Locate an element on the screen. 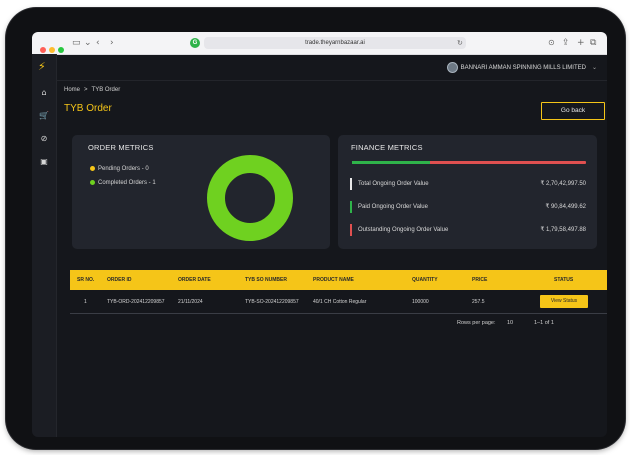  company-avatar is located at coordinates (452, 67).